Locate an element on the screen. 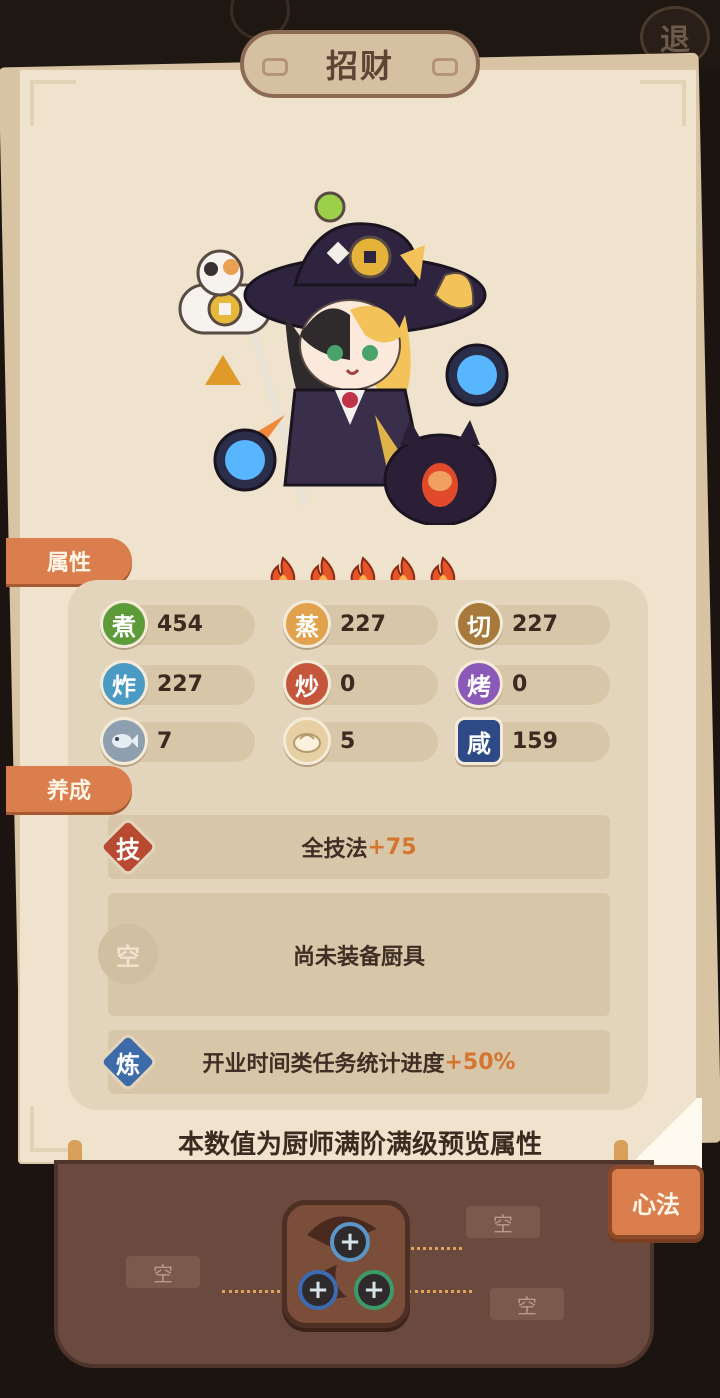 The width and height of the screenshot is (720, 1398). stirfry-icon: 炒 is located at coordinates (307, 684).